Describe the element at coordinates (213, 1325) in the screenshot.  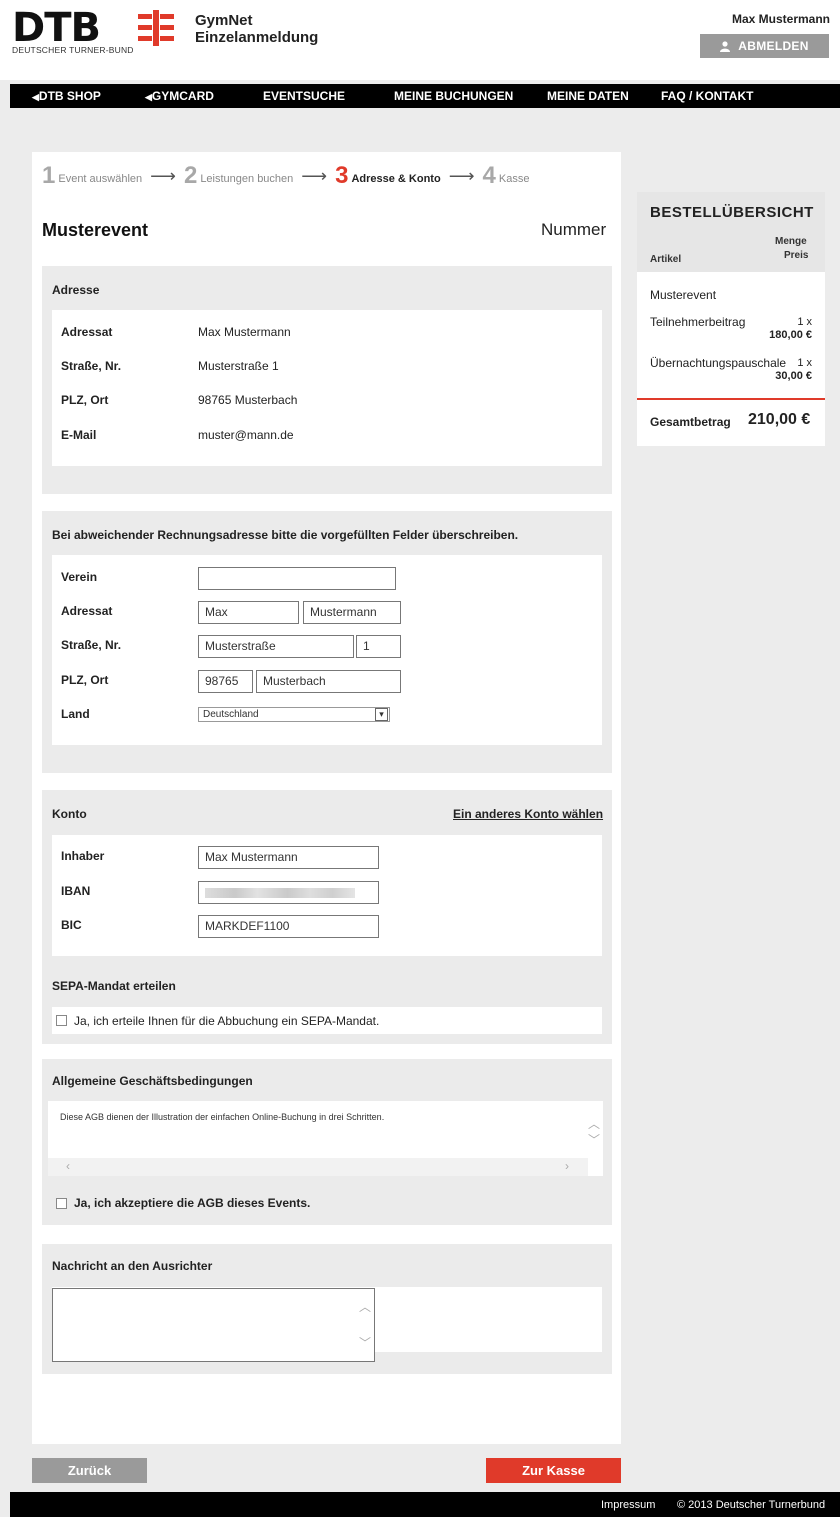
I see `message-textarea` at that location.